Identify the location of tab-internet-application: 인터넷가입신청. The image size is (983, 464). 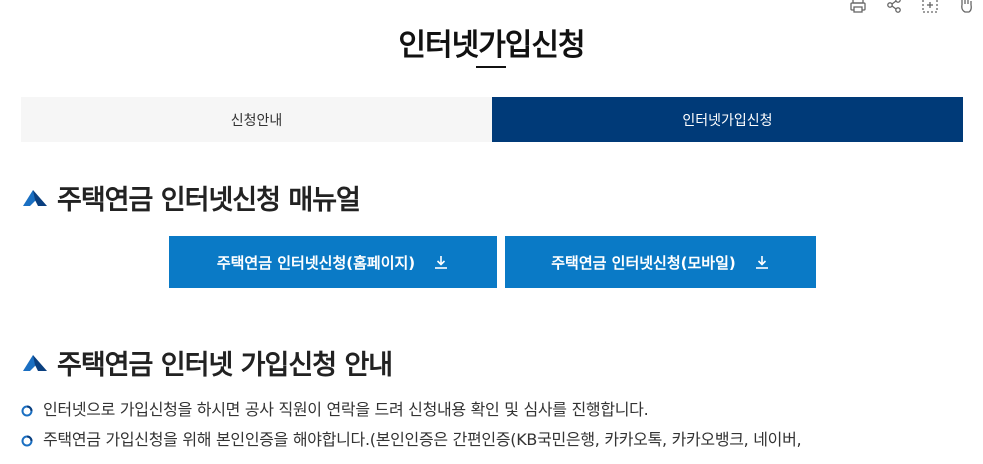
(727, 119).